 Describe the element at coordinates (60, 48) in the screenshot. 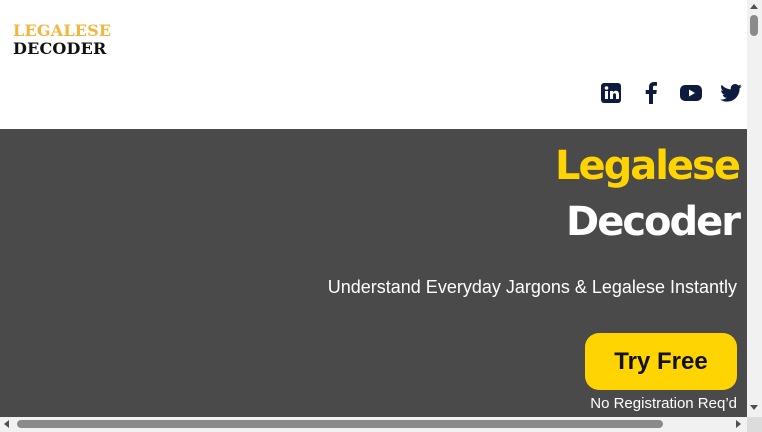

I see `logo-line-2: DECODER` at that location.